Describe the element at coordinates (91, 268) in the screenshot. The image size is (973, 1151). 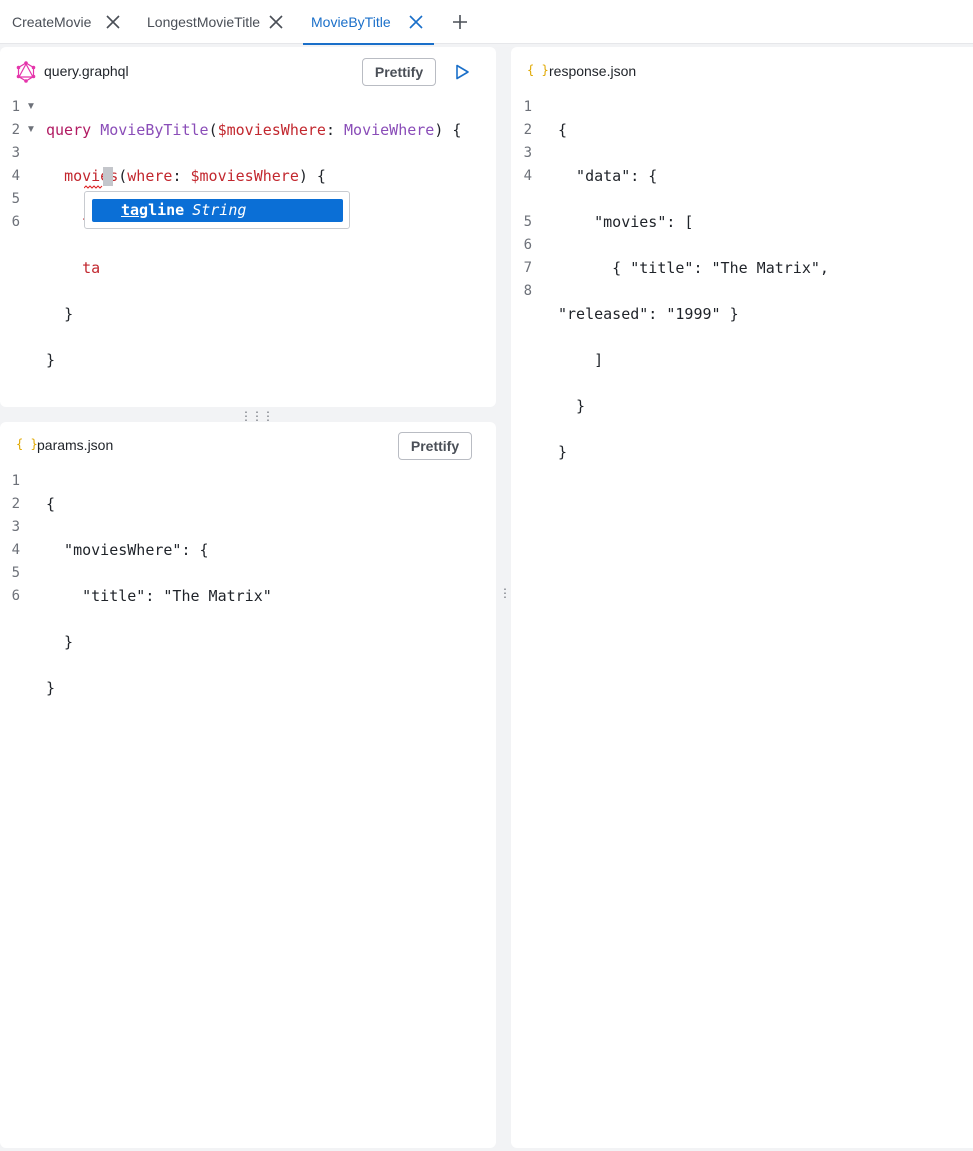
I see `code-line-4: ta` at that location.